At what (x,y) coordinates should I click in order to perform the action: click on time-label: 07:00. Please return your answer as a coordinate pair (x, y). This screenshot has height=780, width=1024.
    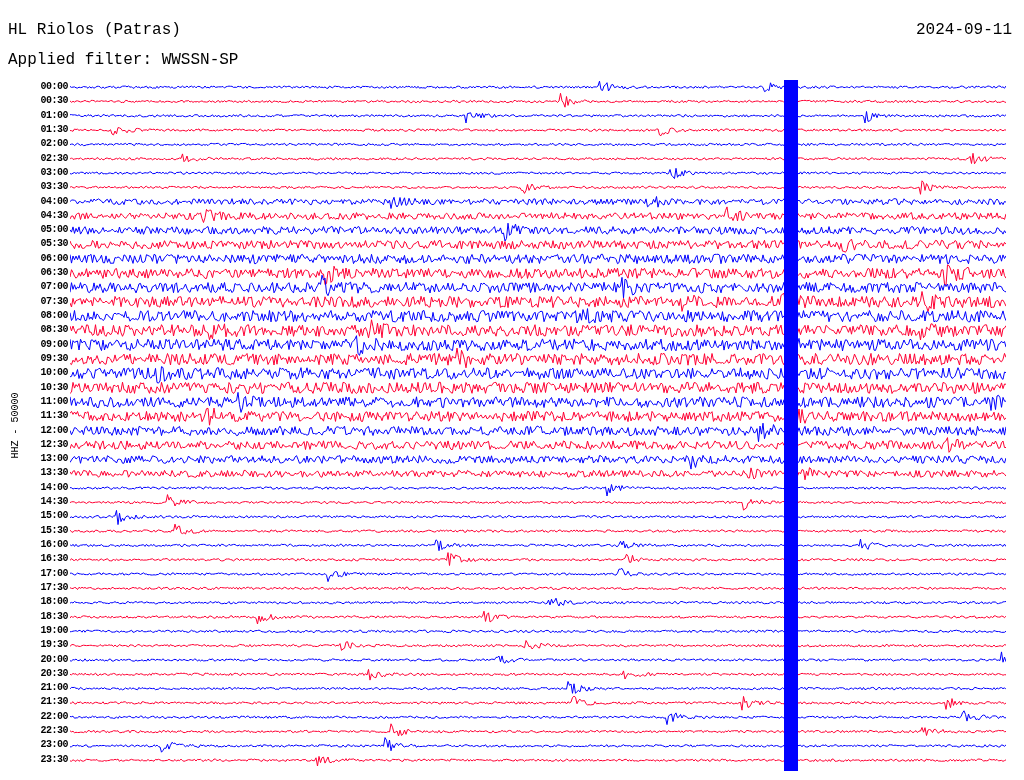
    Looking at the image, I should click on (53, 287).